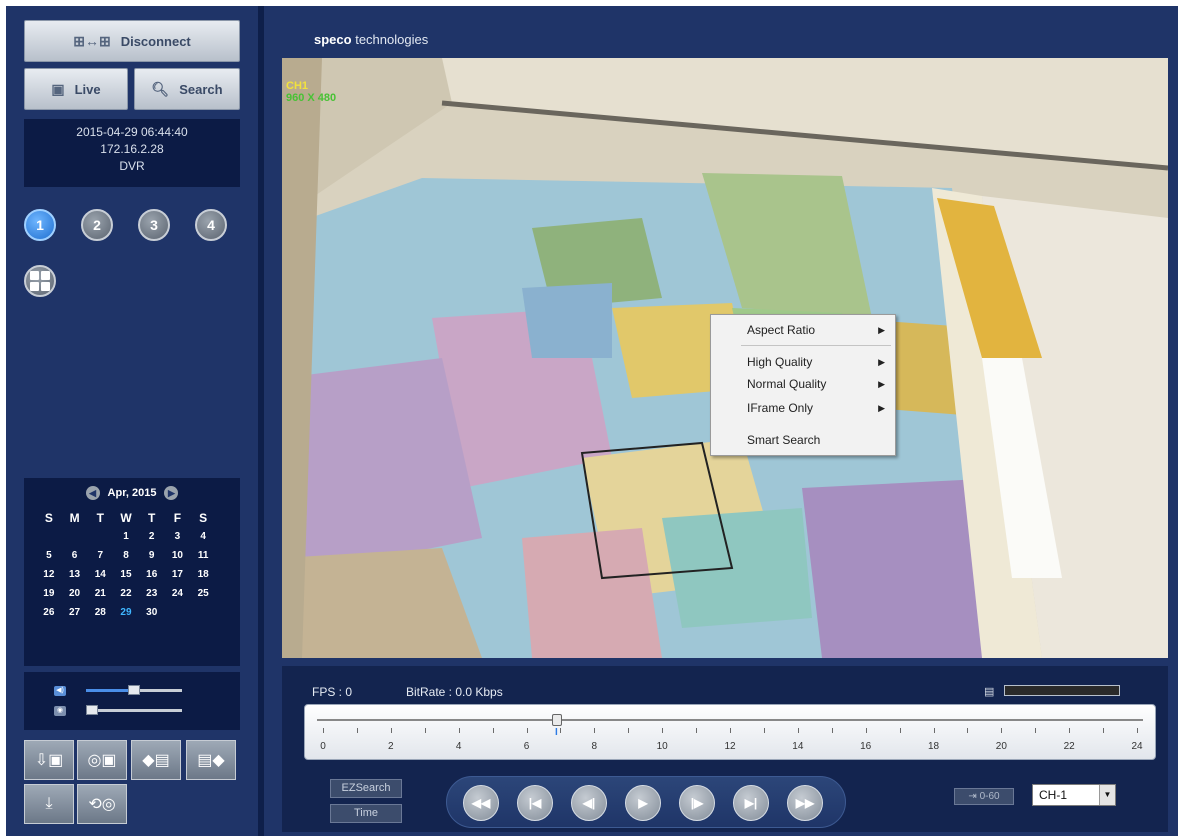 Image resolution: width=1182 pixels, height=840 pixels. What do you see at coordinates (49, 555) in the screenshot?
I see `calendar-day: 5` at bounding box center [49, 555].